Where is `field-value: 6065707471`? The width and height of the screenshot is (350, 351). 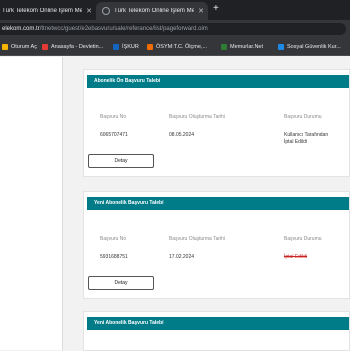
field-value: 6065707471 is located at coordinates (114, 135).